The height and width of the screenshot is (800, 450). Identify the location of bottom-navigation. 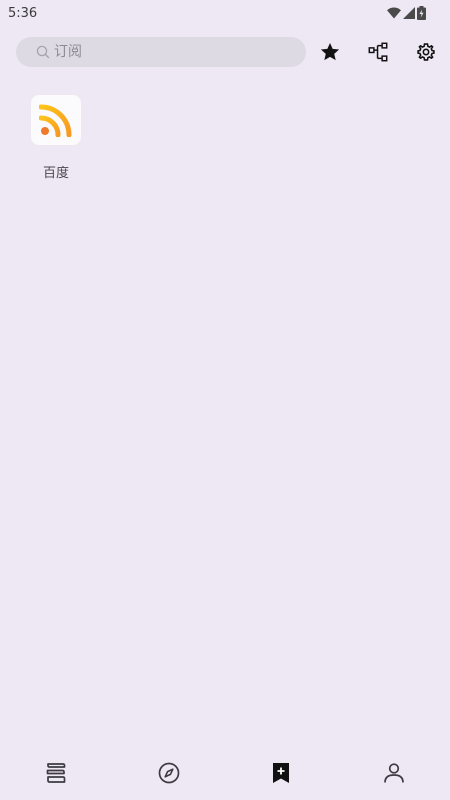
(225, 774).